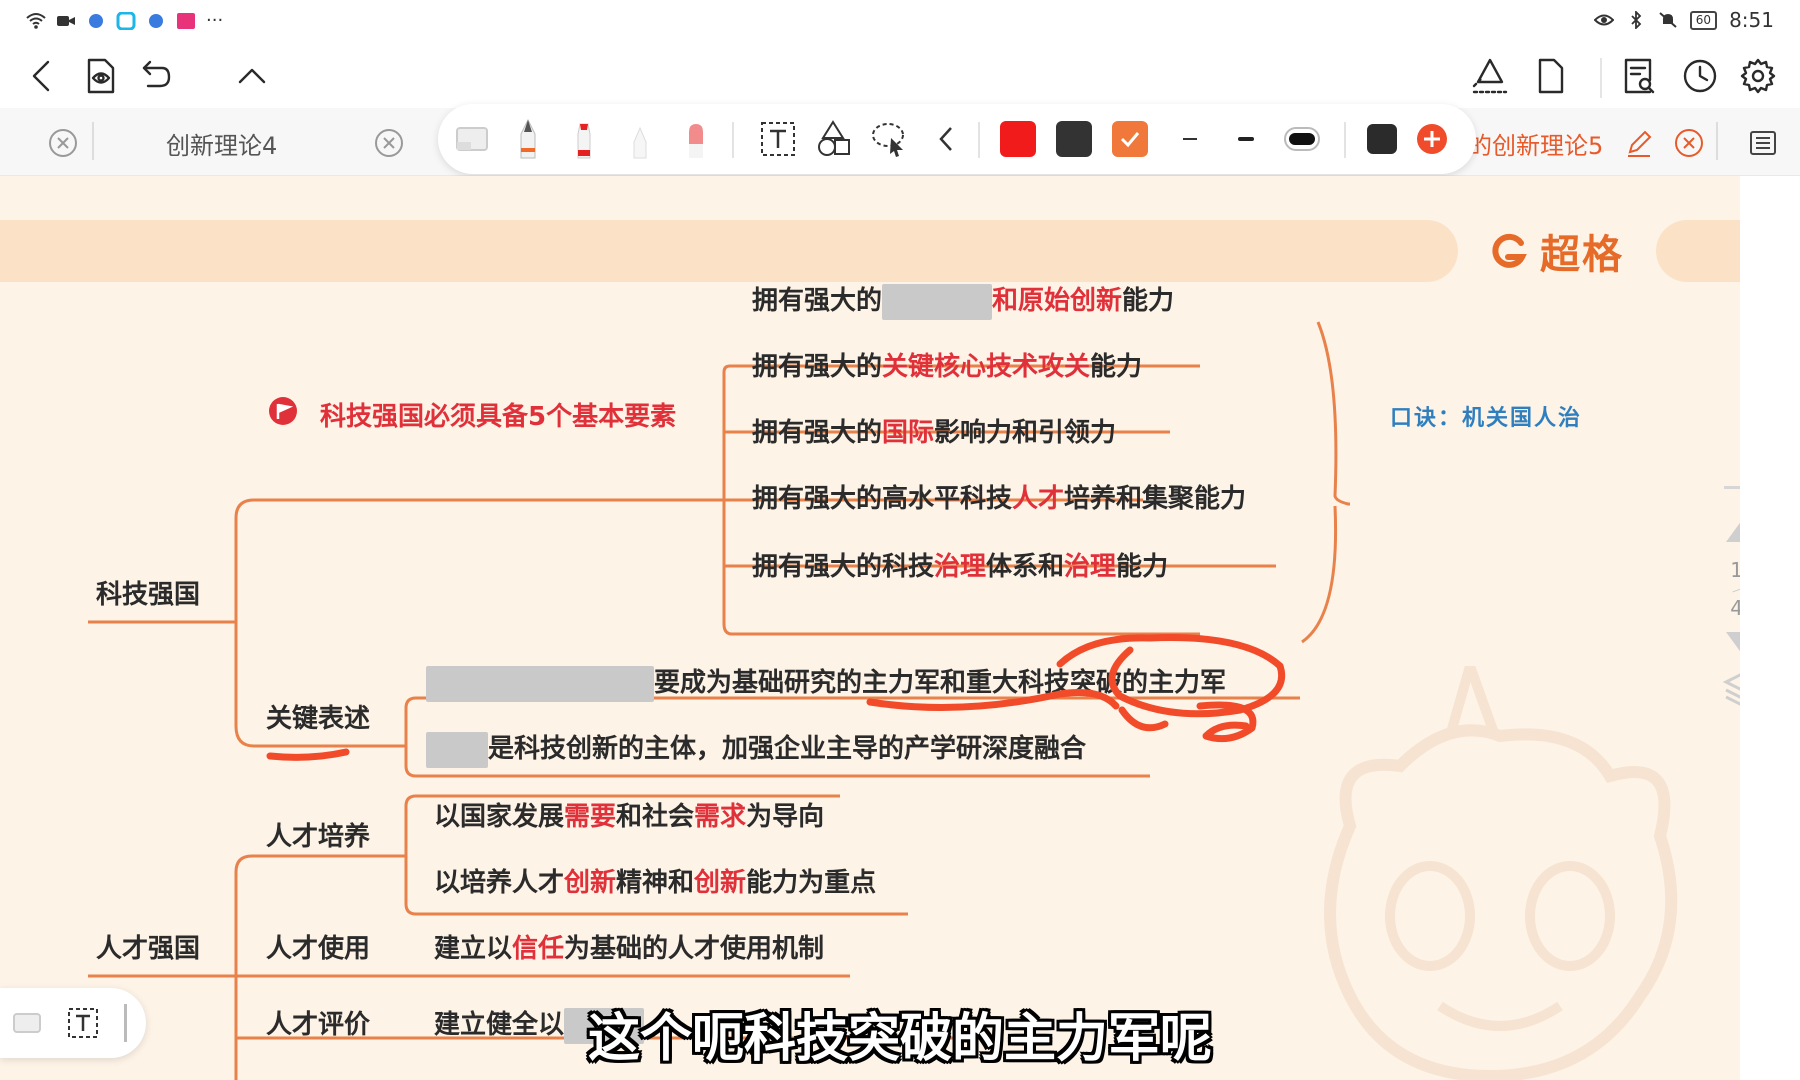 Image resolution: width=1800 pixels, height=1080 pixels. I want to click on marker-tool, so click(584, 139).